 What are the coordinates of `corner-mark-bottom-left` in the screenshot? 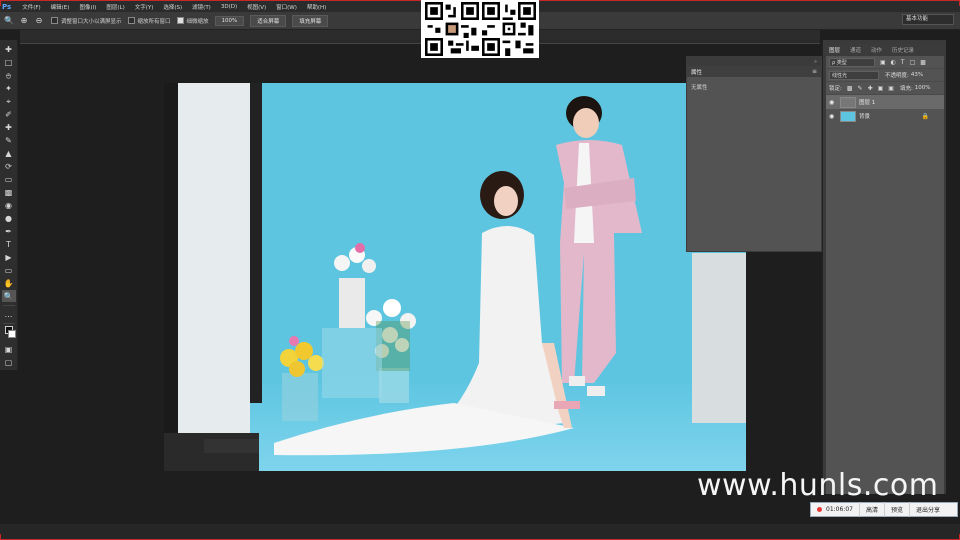 It's located at (3, 537).